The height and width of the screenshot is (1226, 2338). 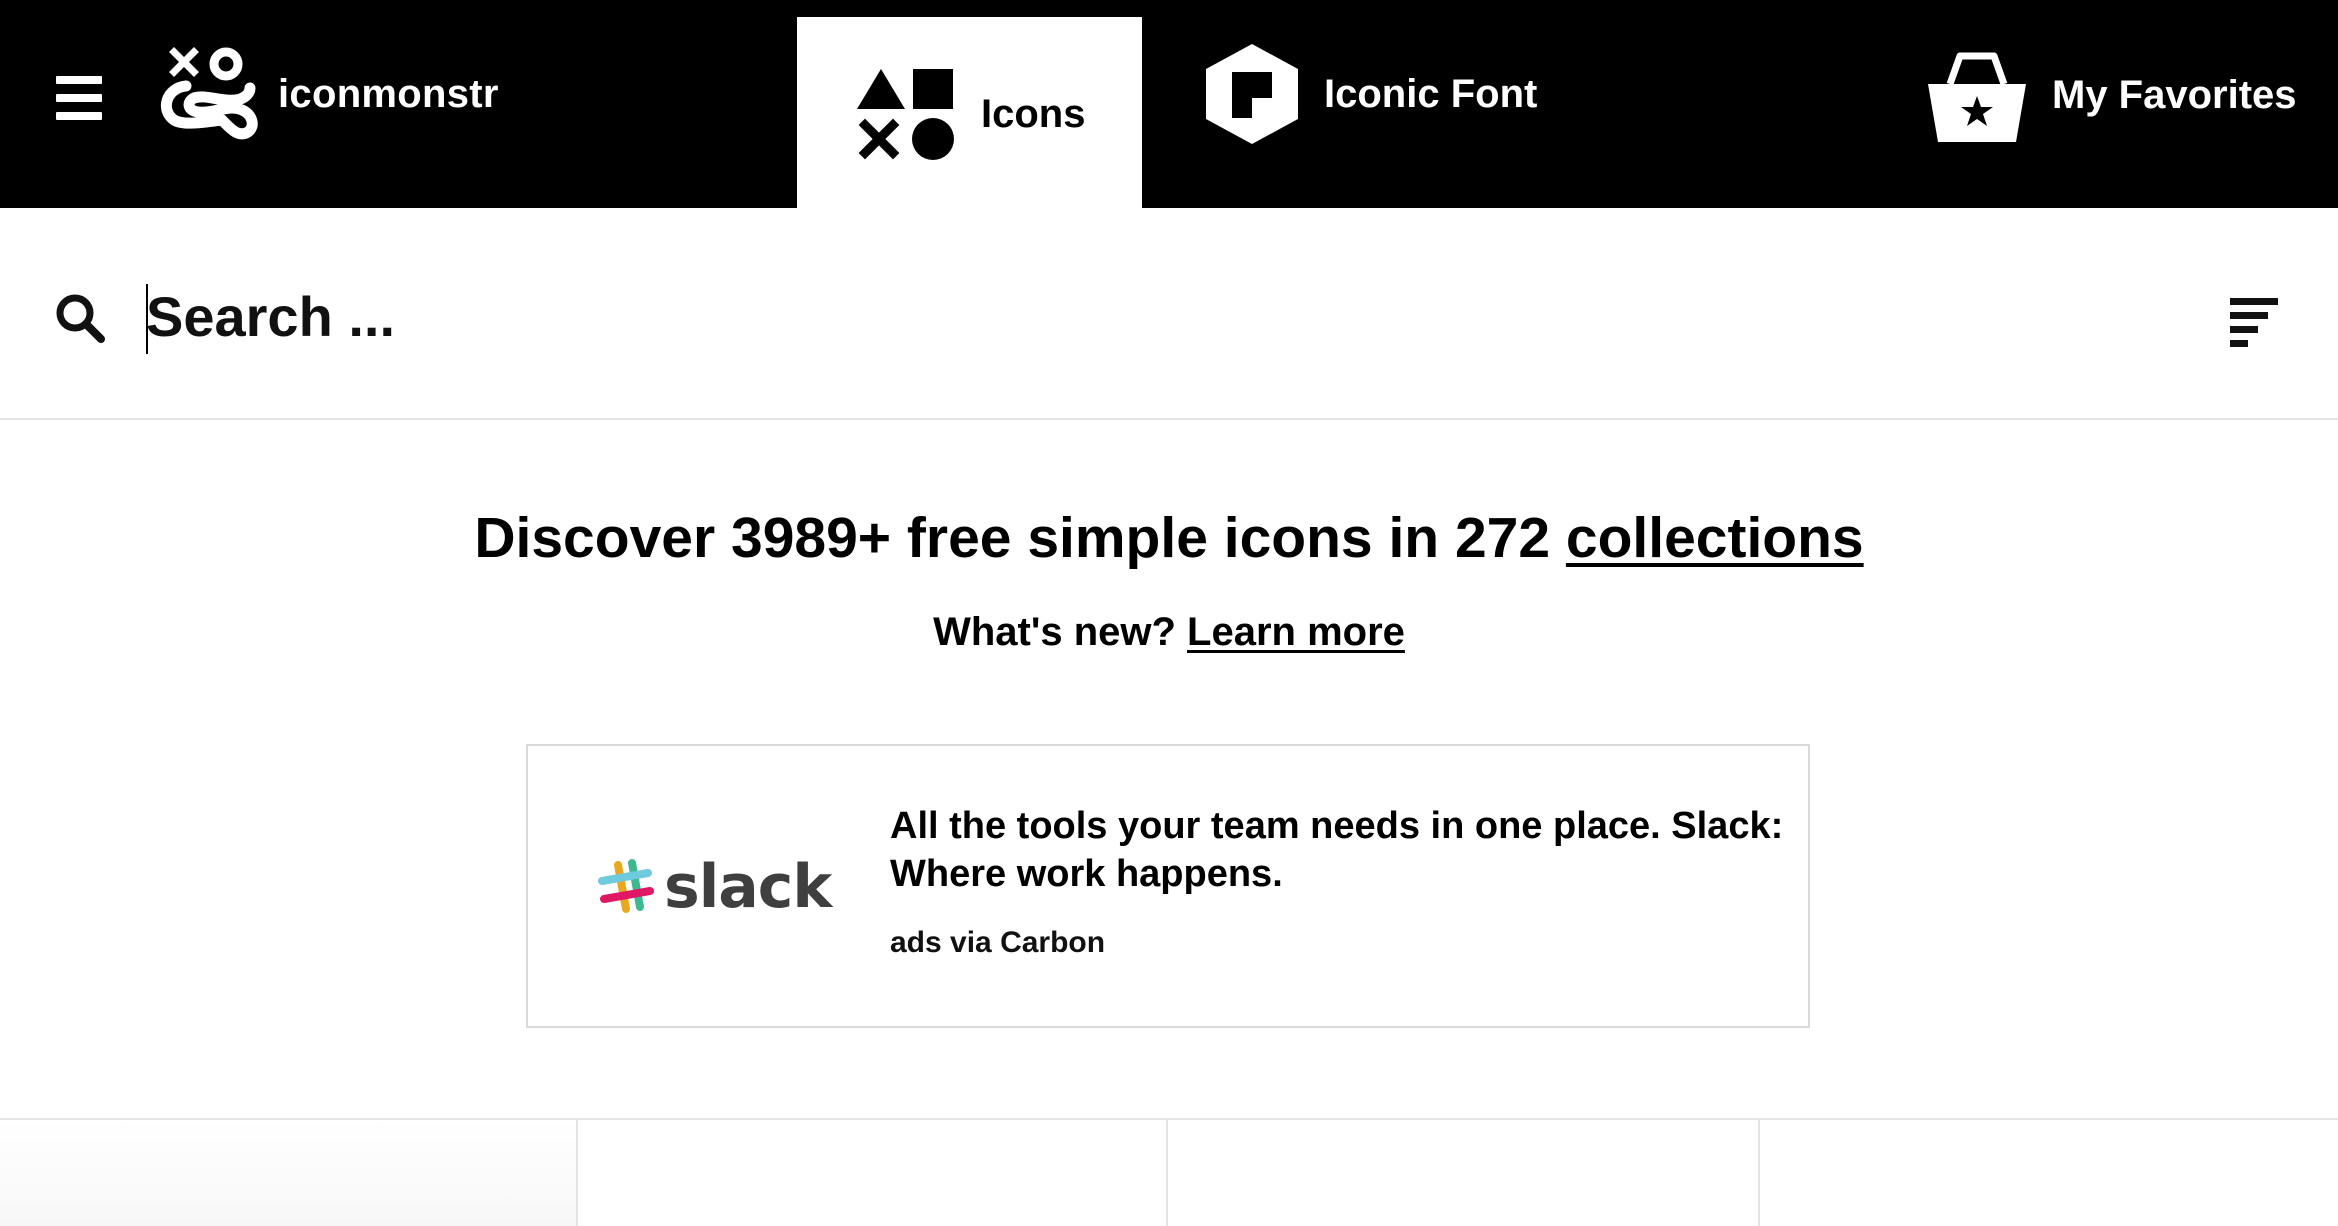 What do you see at coordinates (1033, 114) in the screenshot?
I see `tab-icons-label: Icons` at bounding box center [1033, 114].